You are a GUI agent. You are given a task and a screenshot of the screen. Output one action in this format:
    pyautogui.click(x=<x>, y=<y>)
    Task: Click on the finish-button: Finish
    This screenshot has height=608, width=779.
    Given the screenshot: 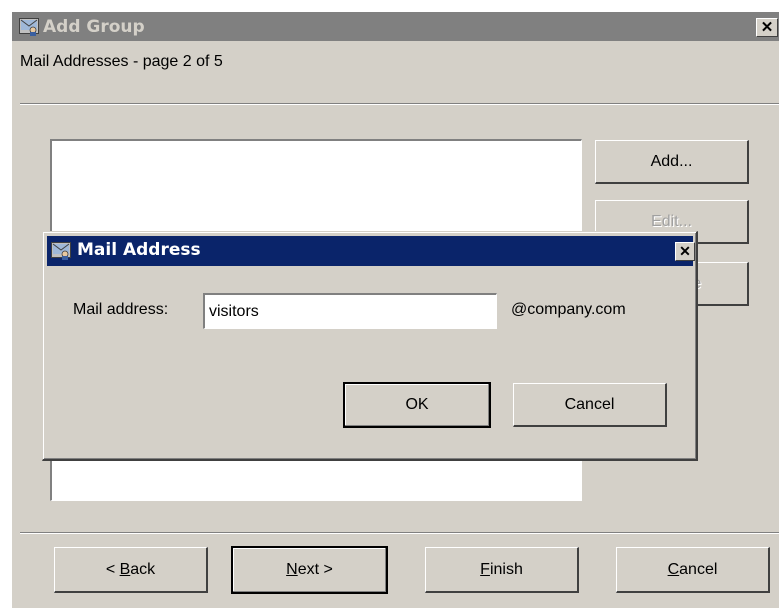 What is the action you would take?
    pyautogui.click(x=502, y=570)
    